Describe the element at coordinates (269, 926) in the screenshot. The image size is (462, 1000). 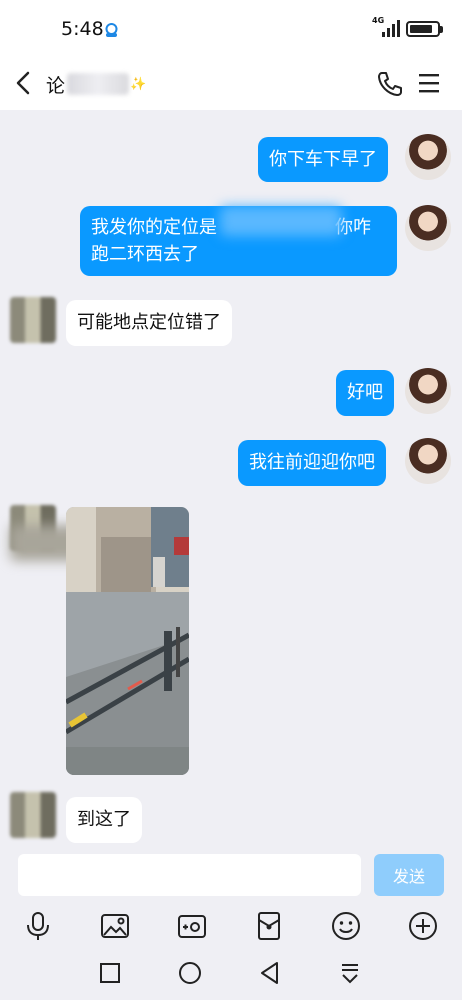
I see `red-packet-icon` at that location.